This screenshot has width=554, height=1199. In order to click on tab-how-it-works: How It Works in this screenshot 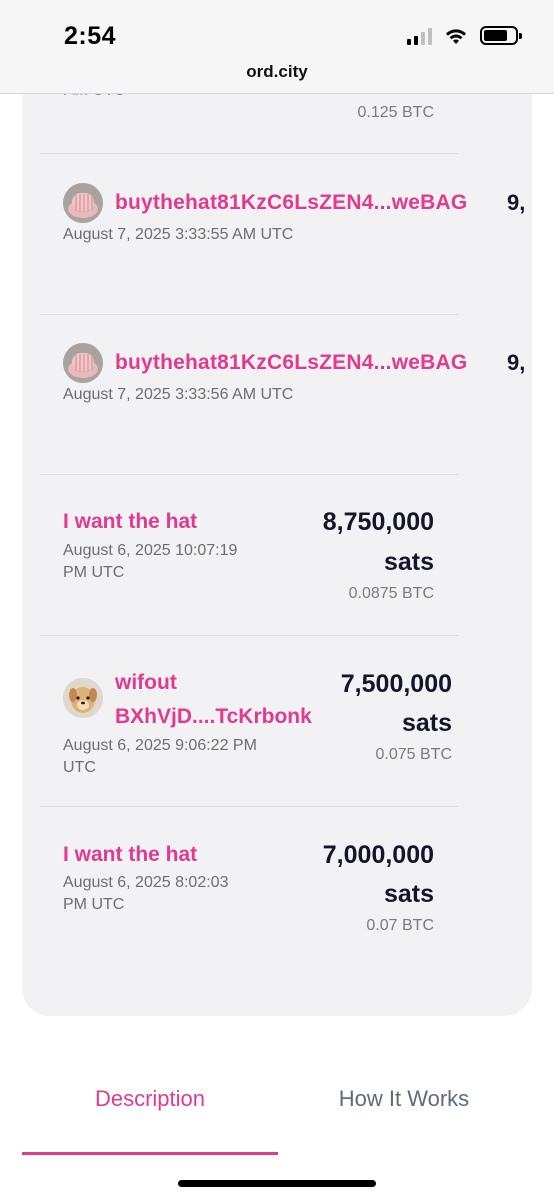, I will do `click(404, 1099)`.